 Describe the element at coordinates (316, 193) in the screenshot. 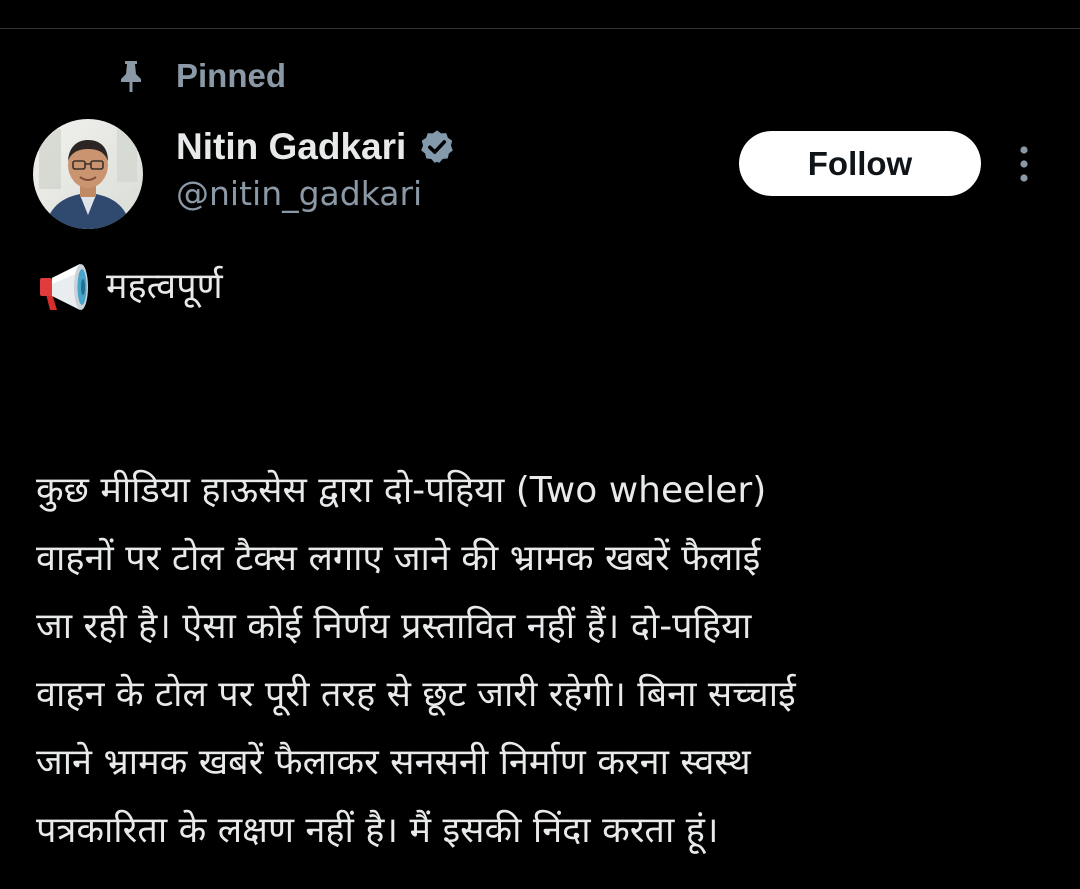

I see `handle: @nitin_gadkari` at that location.